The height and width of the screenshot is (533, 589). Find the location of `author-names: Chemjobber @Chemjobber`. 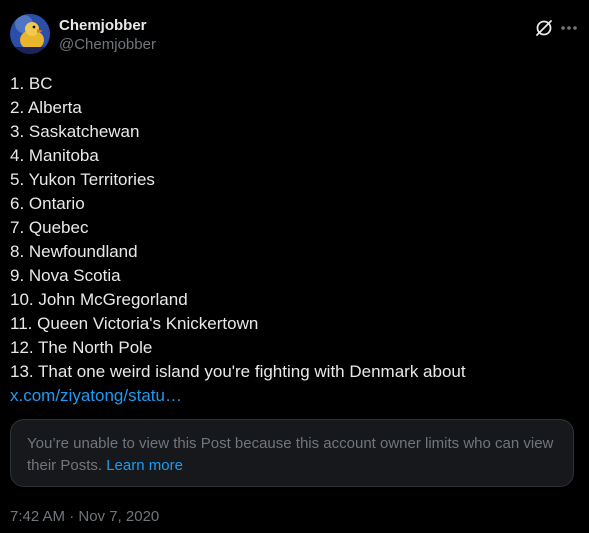

author-names: Chemjobber @Chemjobber is located at coordinates (107, 35).